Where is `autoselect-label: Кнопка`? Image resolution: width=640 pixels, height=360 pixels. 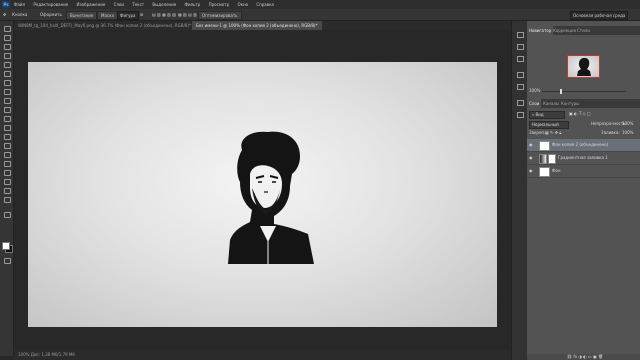
autoselect-label: Кнопка is located at coordinates (19, 14).